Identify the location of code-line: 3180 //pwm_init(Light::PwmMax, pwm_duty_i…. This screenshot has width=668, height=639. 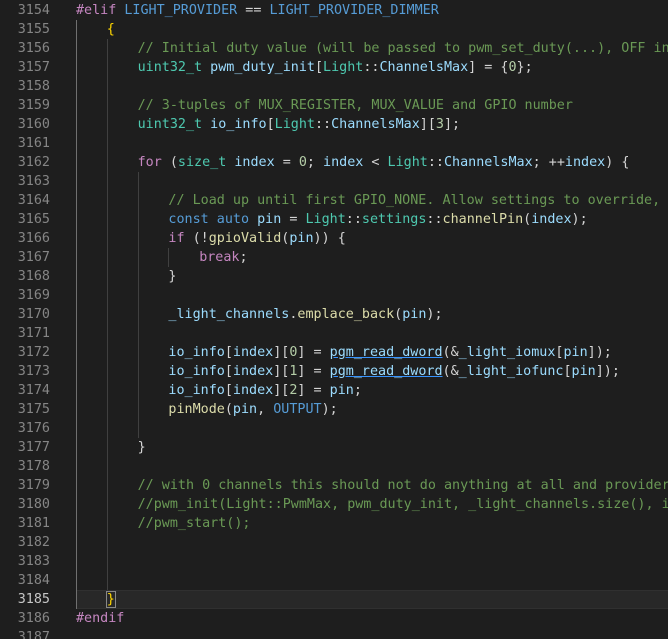
(334, 504).